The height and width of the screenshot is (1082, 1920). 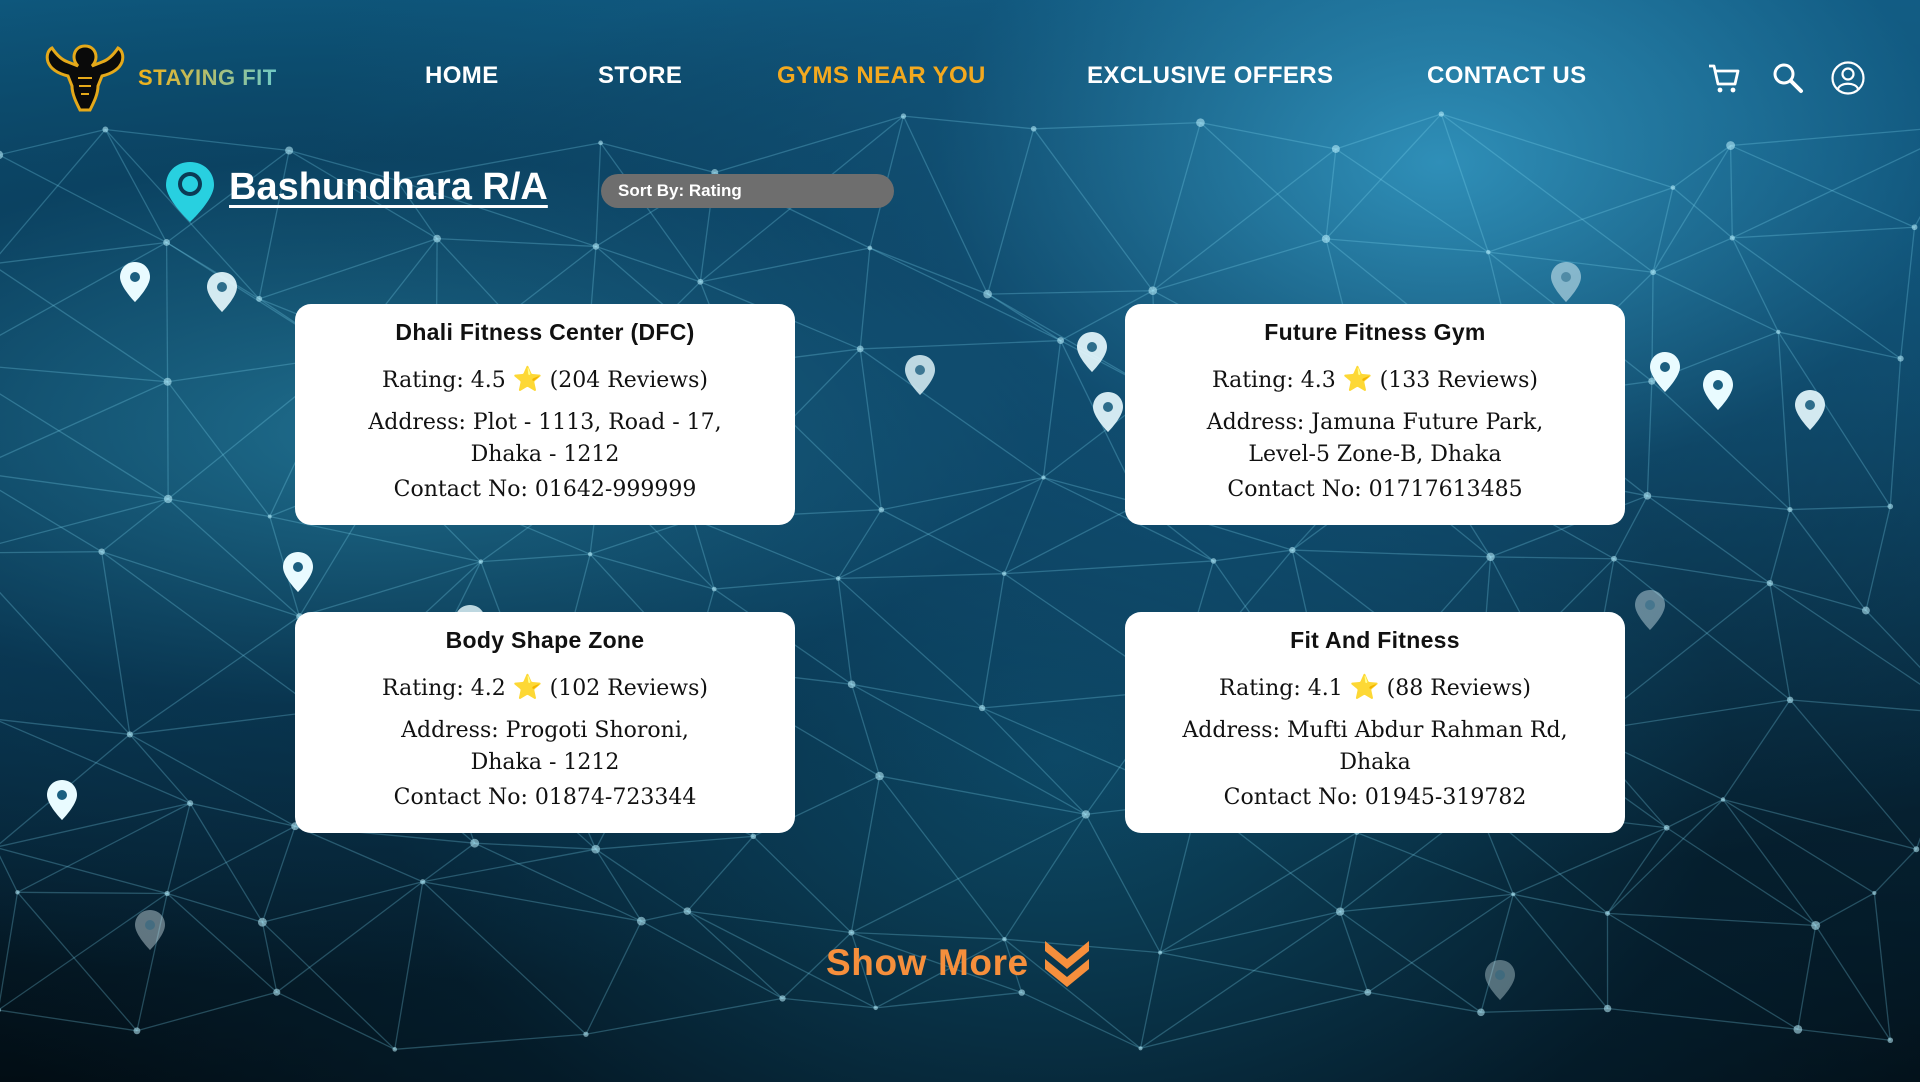 What do you see at coordinates (640, 76) in the screenshot?
I see `nav-store: STORE` at bounding box center [640, 76].